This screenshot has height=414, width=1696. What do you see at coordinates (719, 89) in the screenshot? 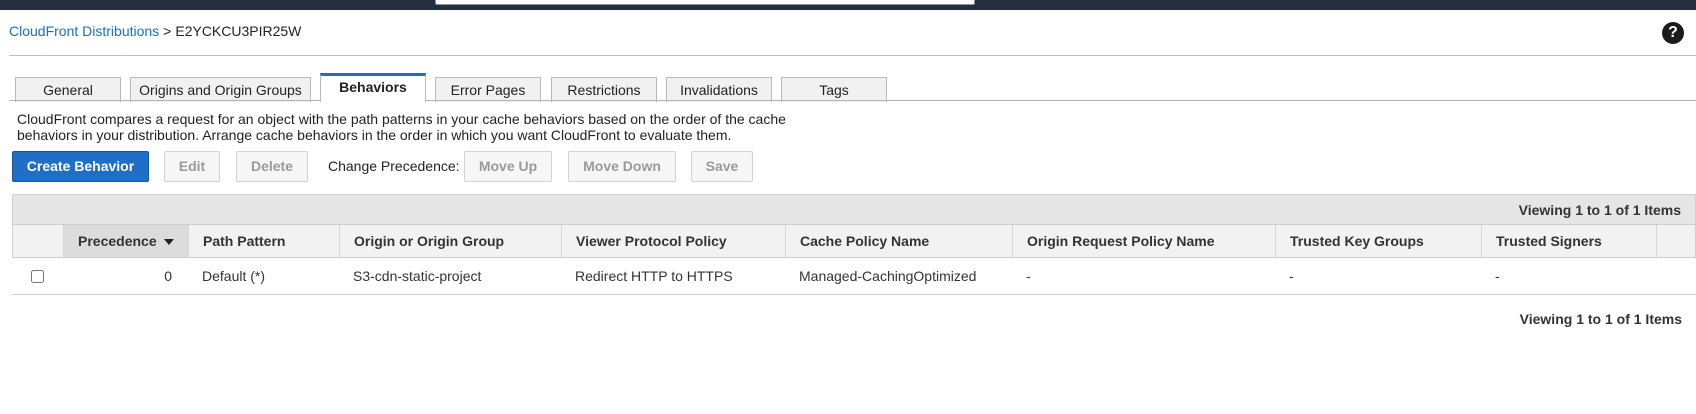
I see `tab-invalidations: Invalidations` at bounding box center [719, 89].